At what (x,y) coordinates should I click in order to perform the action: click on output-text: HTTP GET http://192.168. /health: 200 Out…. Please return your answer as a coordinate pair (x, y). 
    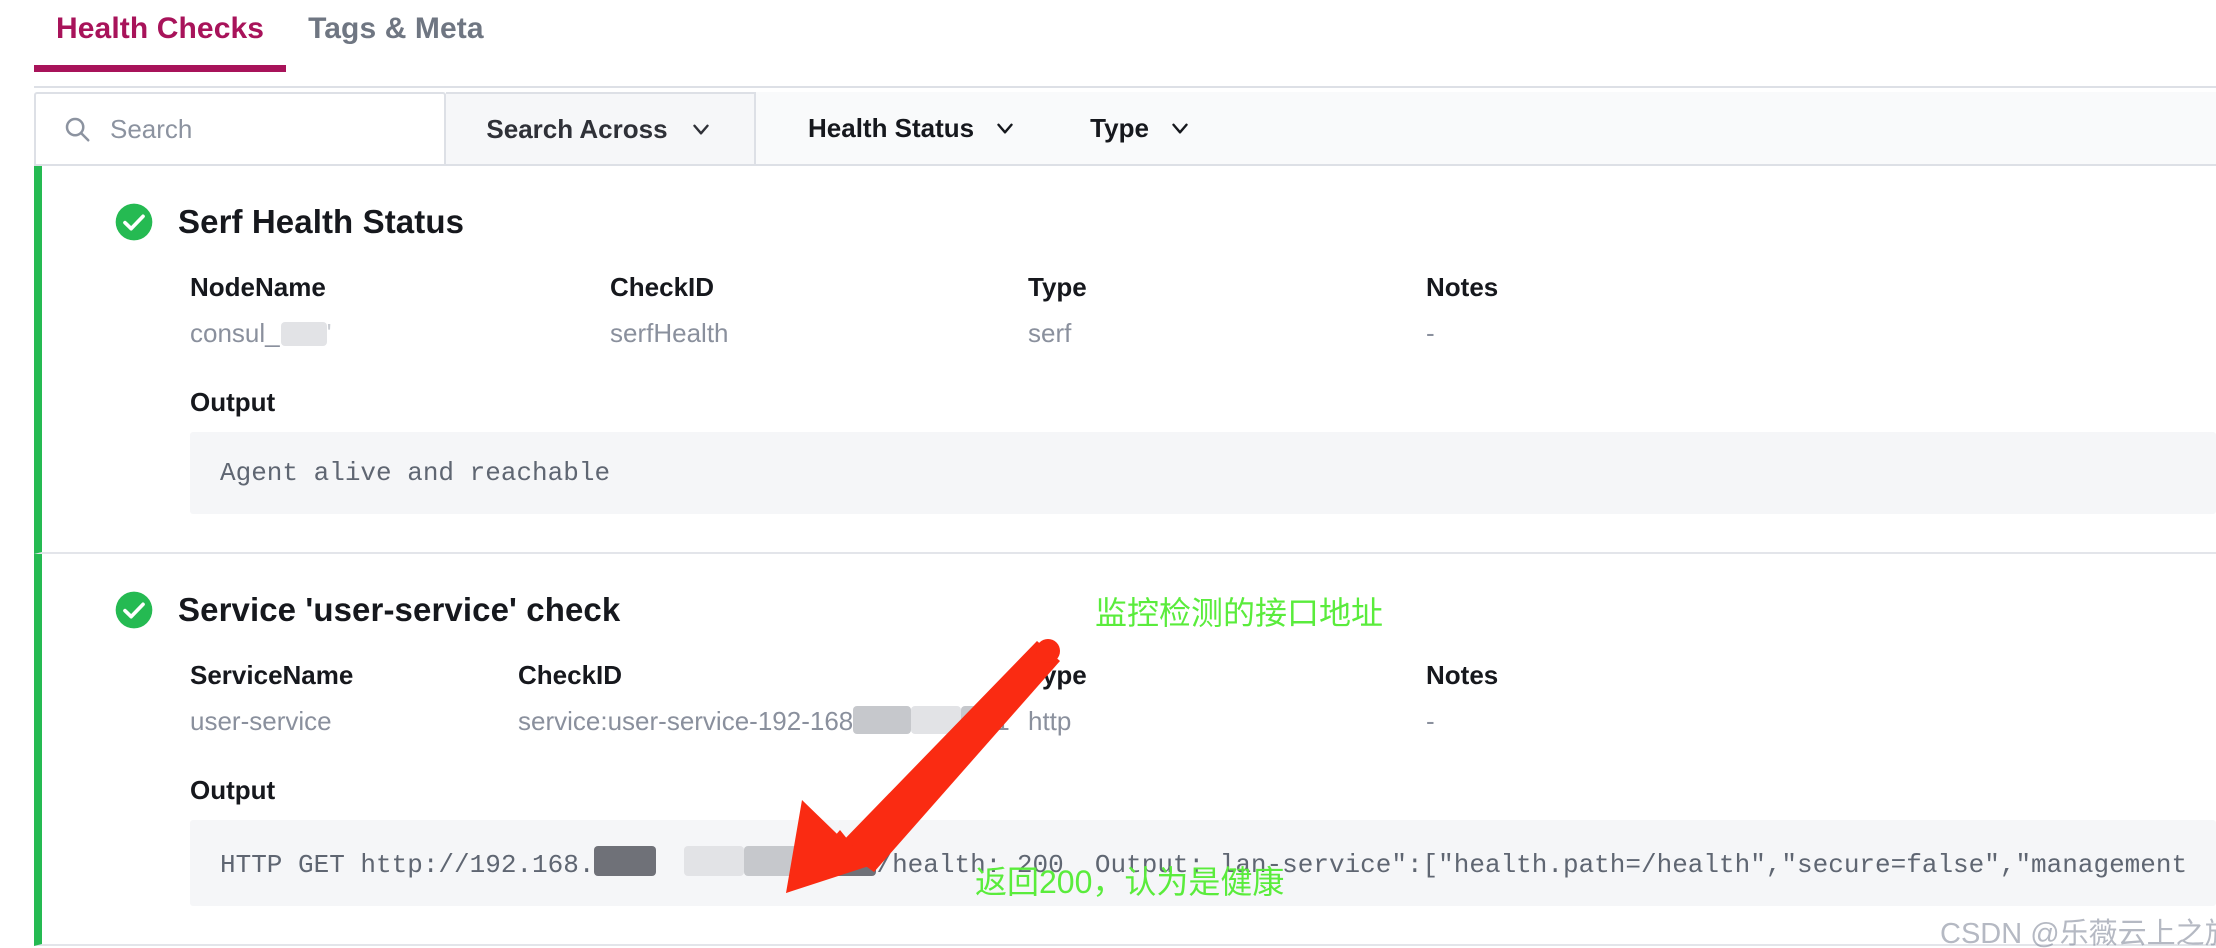
    Looking at the image, I should click on (1203, 863).